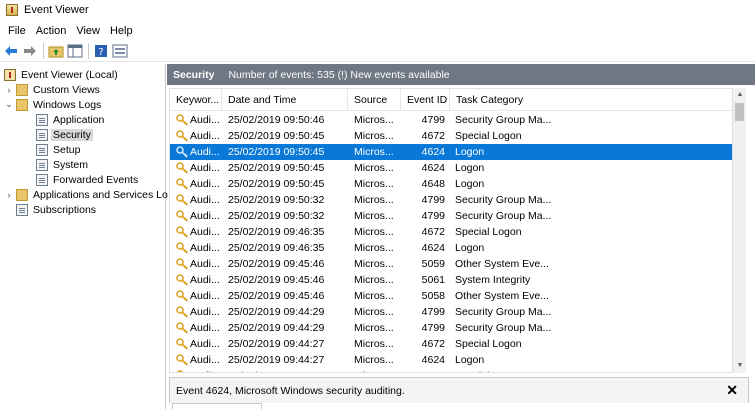  Describe the element at coordinates (120, 51) in the screenshot. I see `properties-icon` at that location.